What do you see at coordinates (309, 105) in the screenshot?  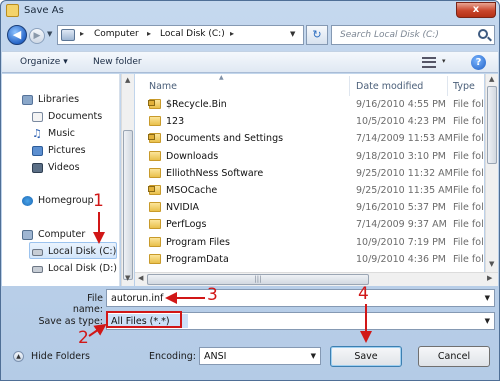 I see `file-row: $Recycle.Bin 9/16/2010 4:55 PM File fol` at bounding box center [309, 105].